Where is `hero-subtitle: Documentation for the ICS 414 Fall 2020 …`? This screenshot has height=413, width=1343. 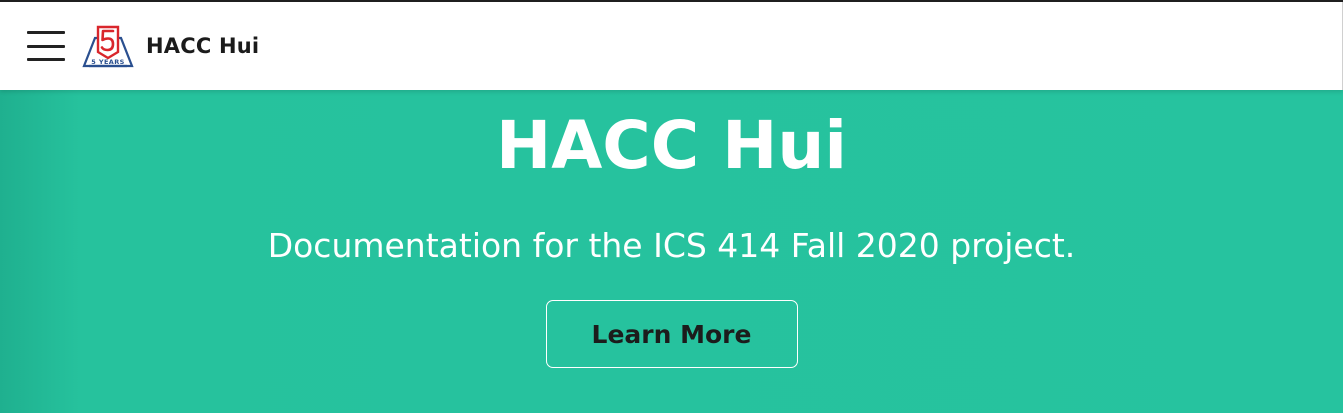 hero-subtitle: Documentation for the ICS 414 Fall 2020 … is located at coordinates (671, 245).